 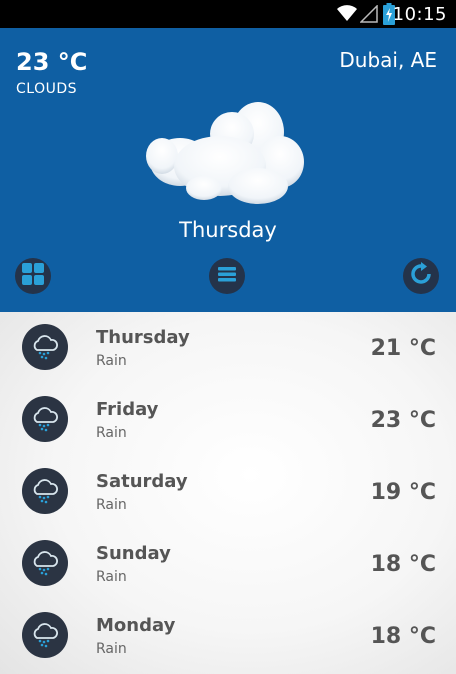 What do you see at coordinates (388, 60) in the screenshot?
I see `location-label: Dubai, AE` at bounding box center [388, 60].